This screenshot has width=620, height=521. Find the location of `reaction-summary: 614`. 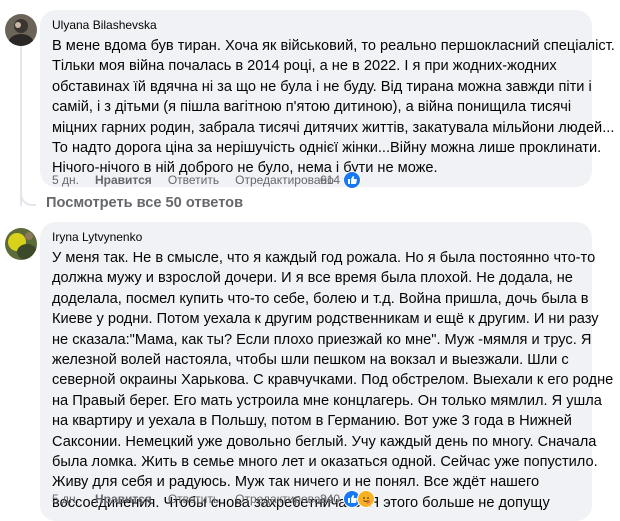

reaction-summary: 614 is located at coordinates (341, 180).